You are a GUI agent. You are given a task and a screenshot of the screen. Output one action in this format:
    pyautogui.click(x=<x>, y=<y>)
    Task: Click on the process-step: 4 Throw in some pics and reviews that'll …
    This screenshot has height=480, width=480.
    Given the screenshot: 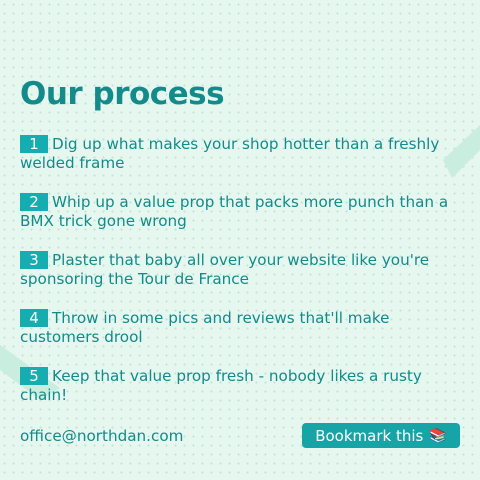 What is the action you would take?
    pyautogui.click(x=240, y=328)
    